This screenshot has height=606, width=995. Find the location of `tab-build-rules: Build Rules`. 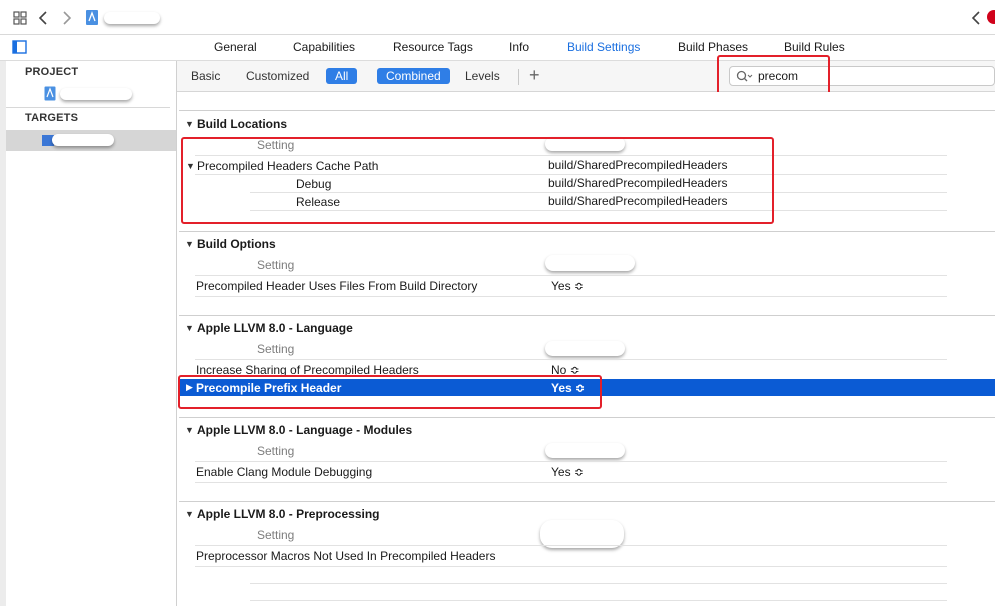

tab-build-rules: Build Rules is located at coordinates (814, 47).